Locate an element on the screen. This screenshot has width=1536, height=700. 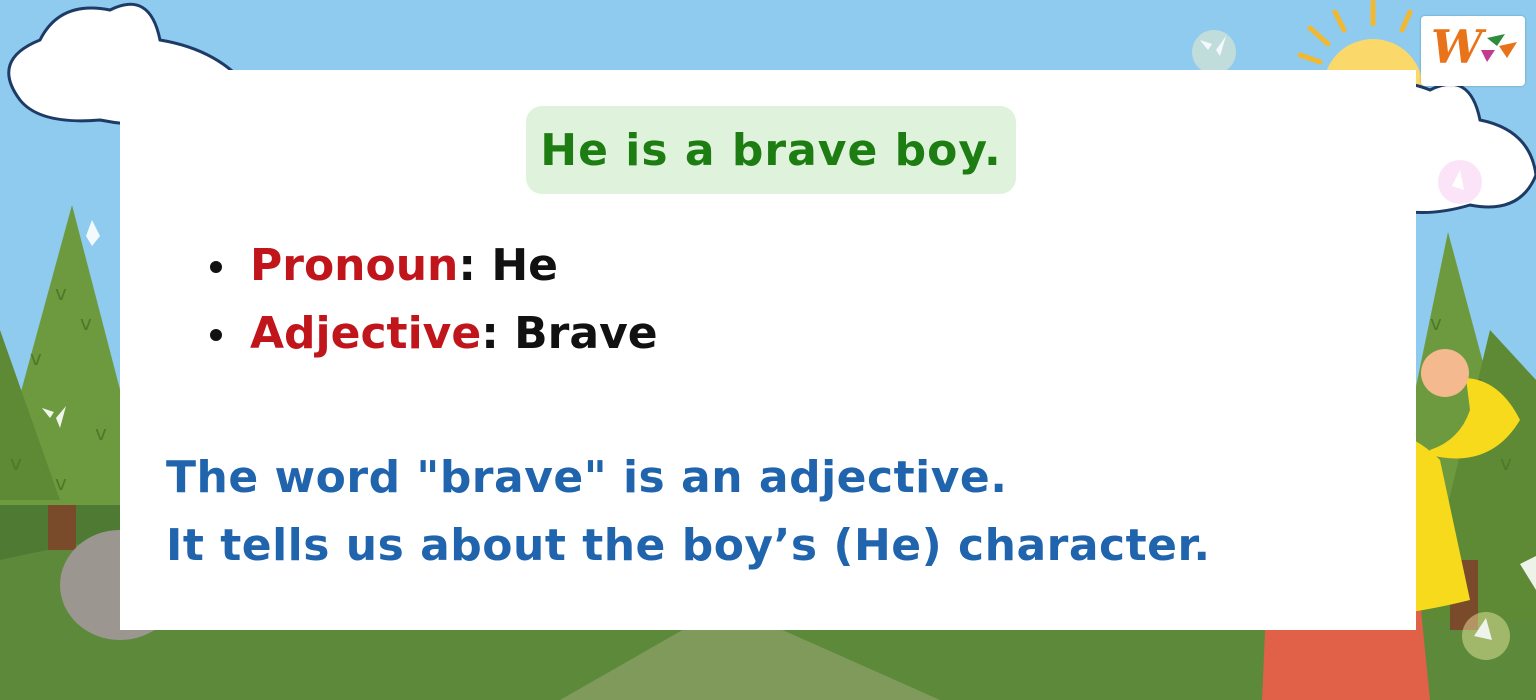
term-label: Pronoun is located at coordinates (354, 265).